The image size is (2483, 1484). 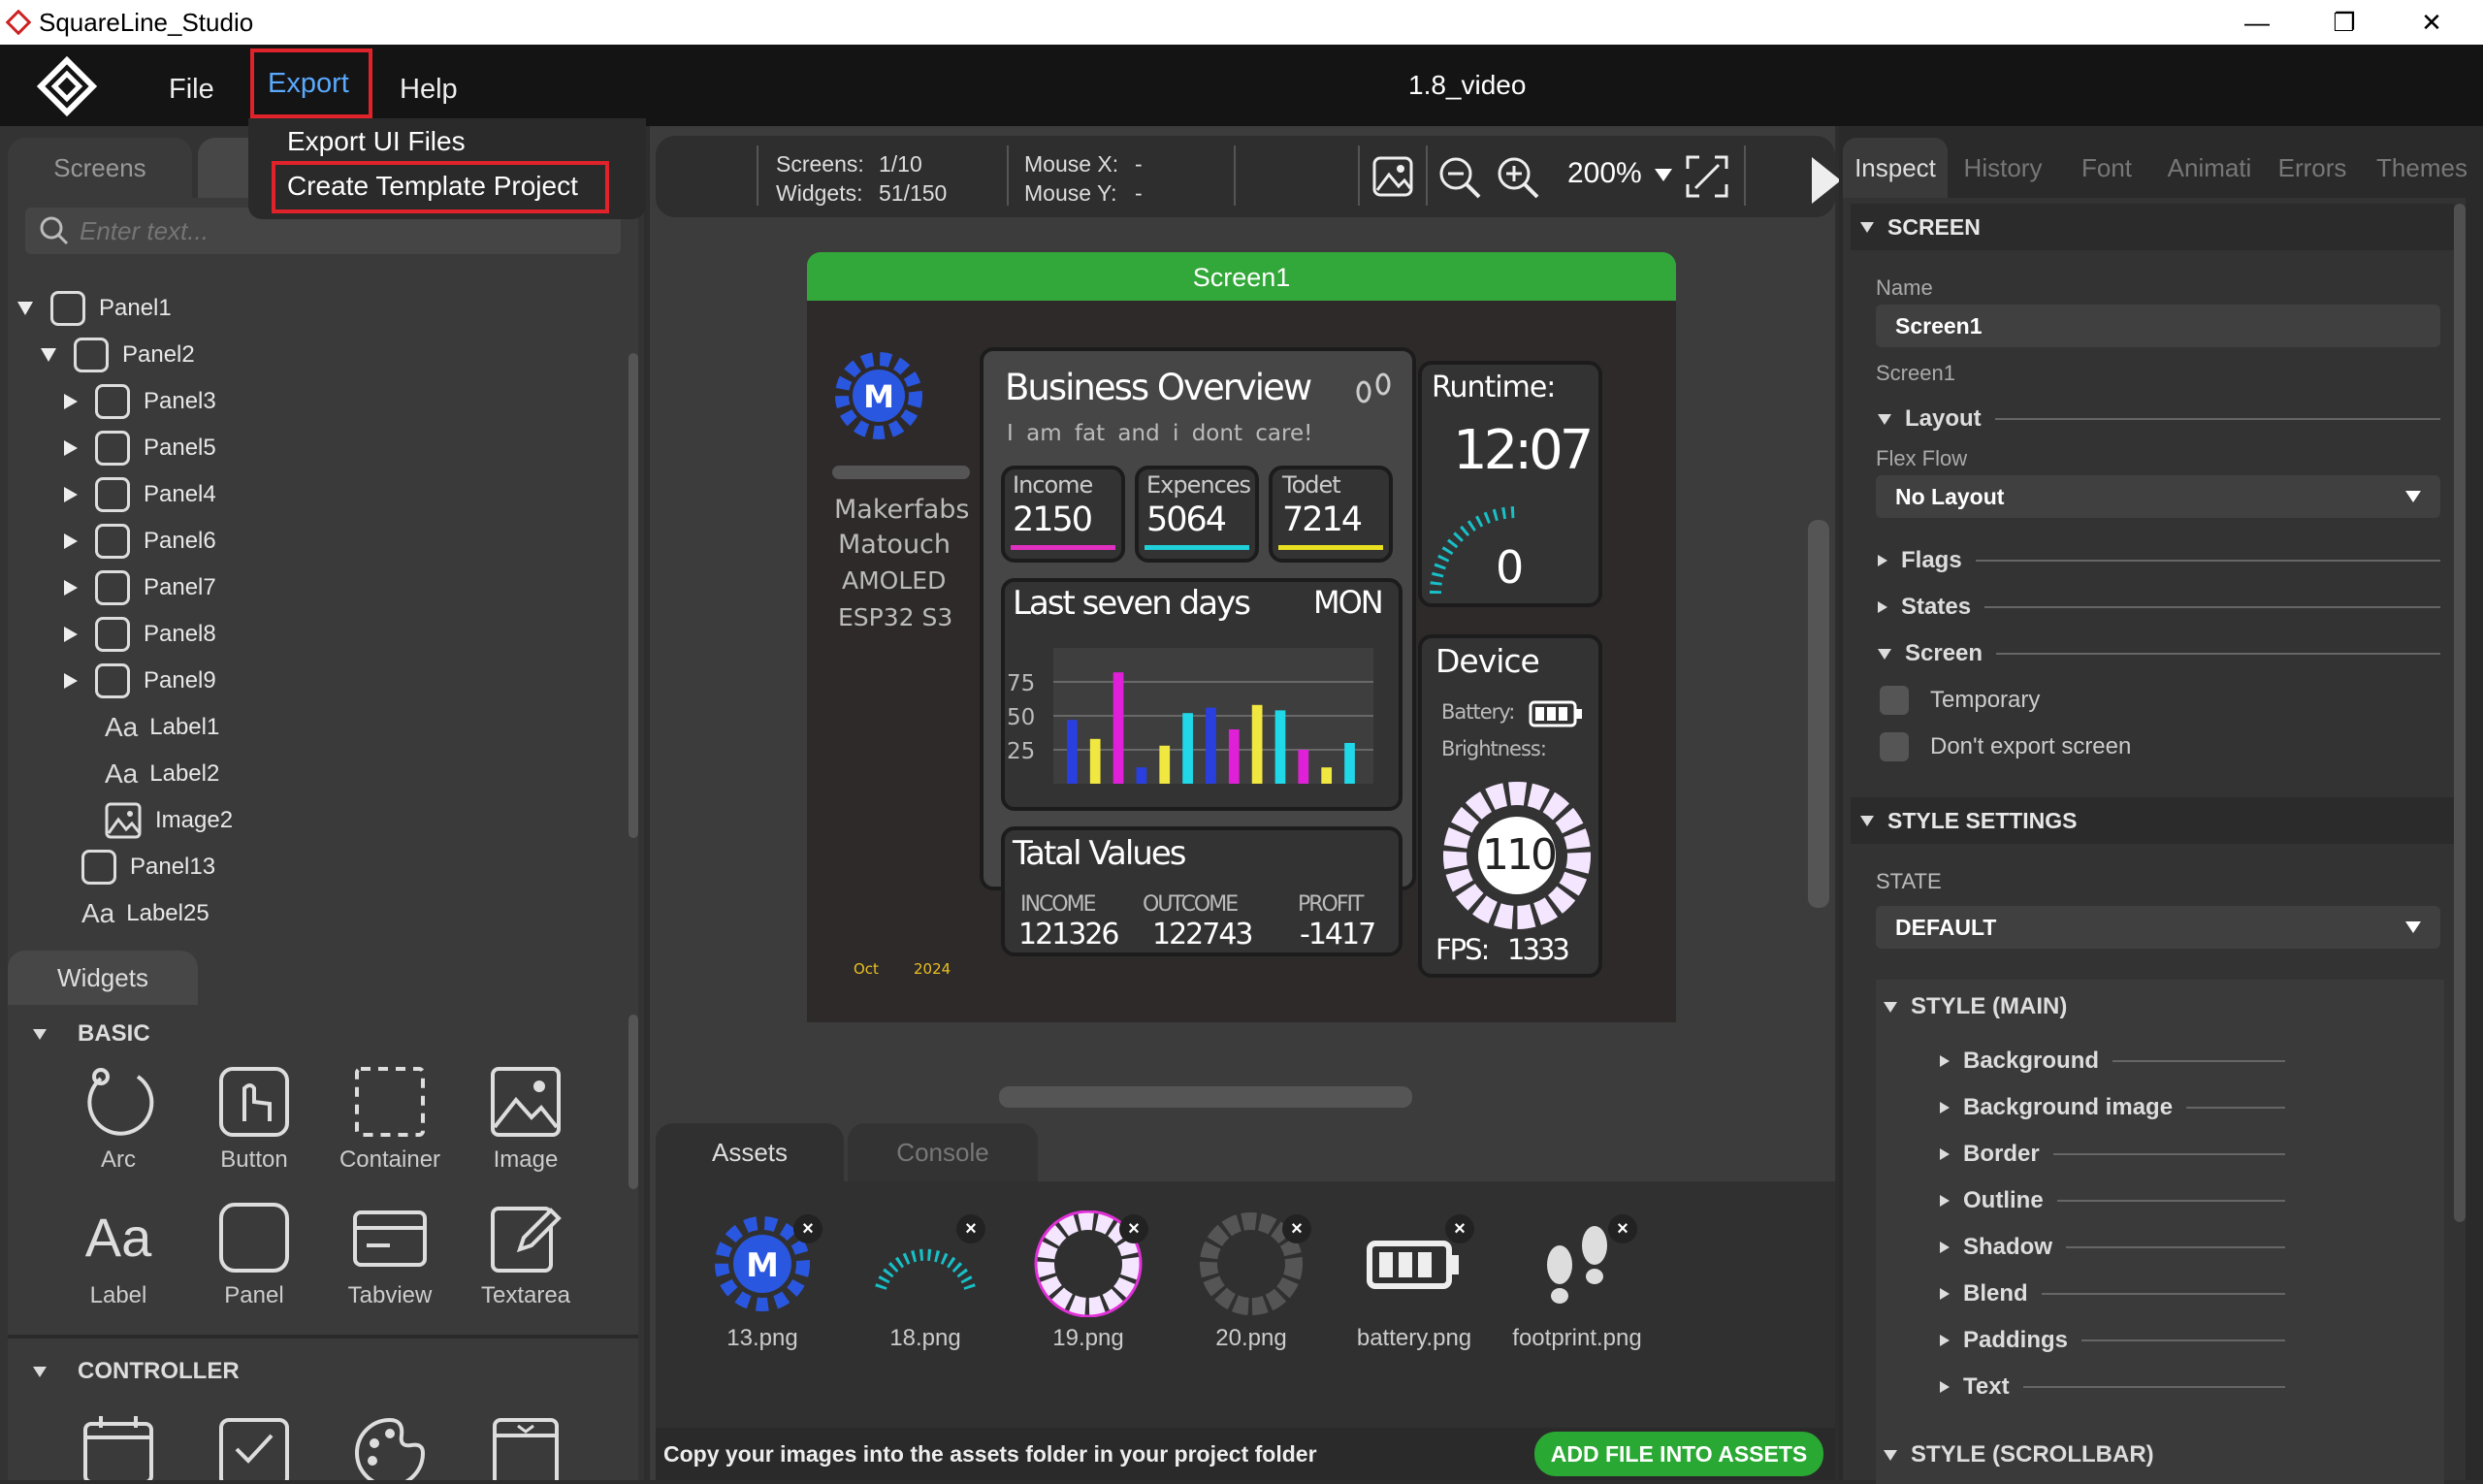 What do you see at coordinates (254, 1262) in the screenshot?
I see `widget-panel: Panel` at bounding box center [254, 1262].